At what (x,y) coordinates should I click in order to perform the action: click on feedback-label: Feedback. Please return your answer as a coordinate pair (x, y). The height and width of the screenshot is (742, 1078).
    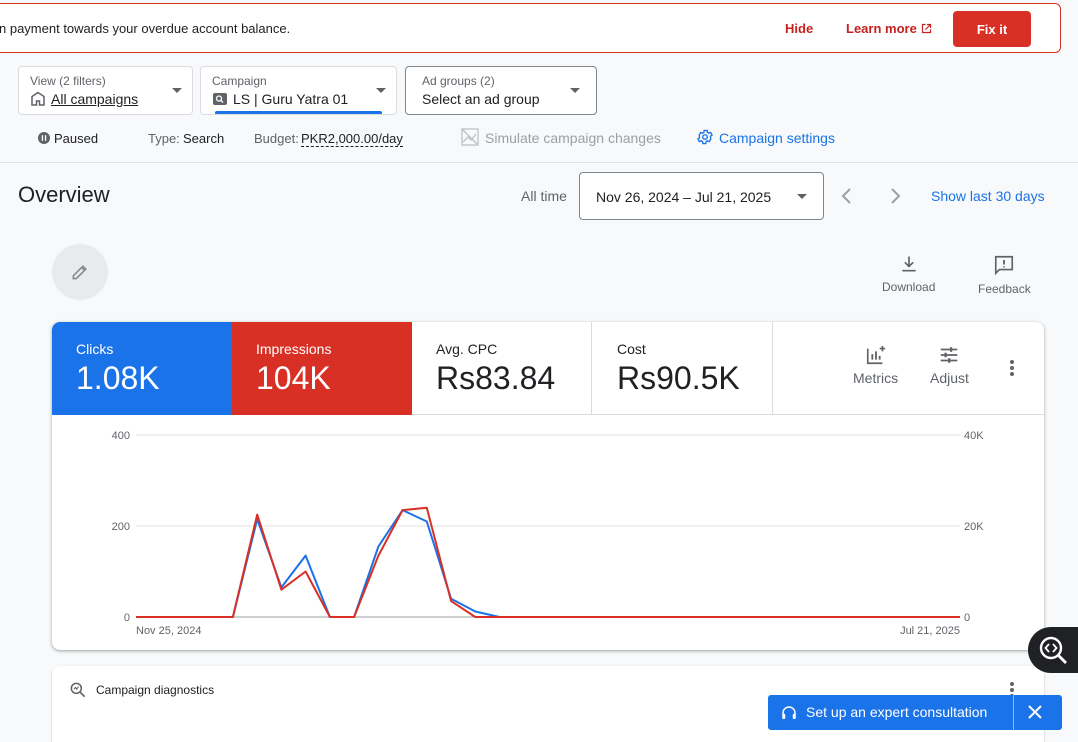
    Looking at the image, I should click on (1004, 289).